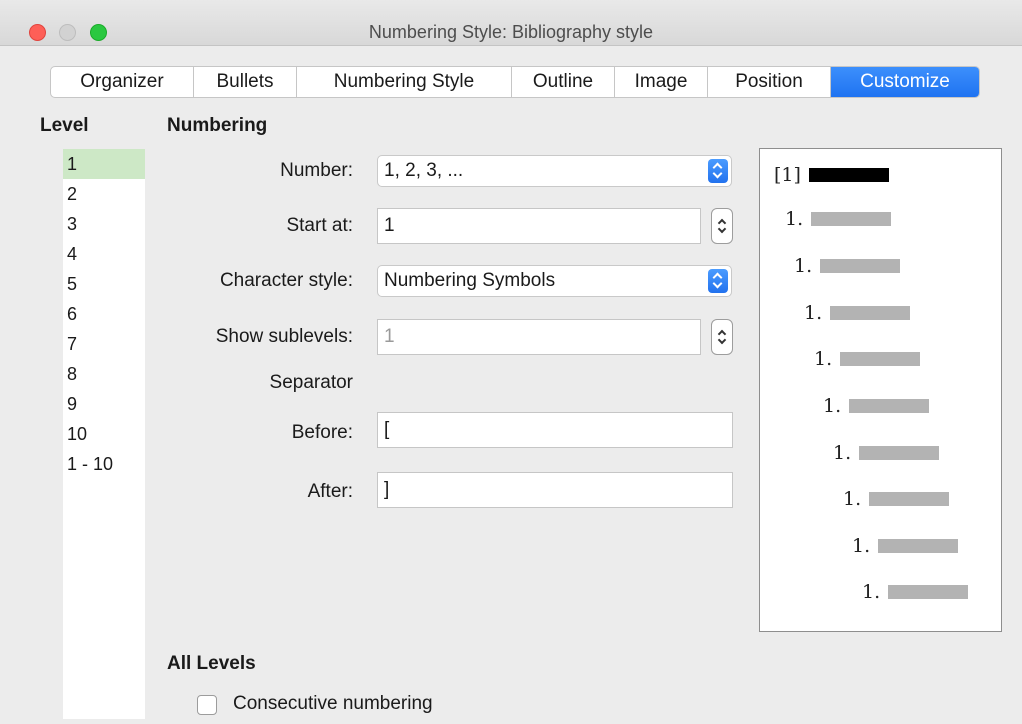 This screenshot has width=1022, height=724. I want to click on consecutive-numbering-checkbox, so click(207, 705).